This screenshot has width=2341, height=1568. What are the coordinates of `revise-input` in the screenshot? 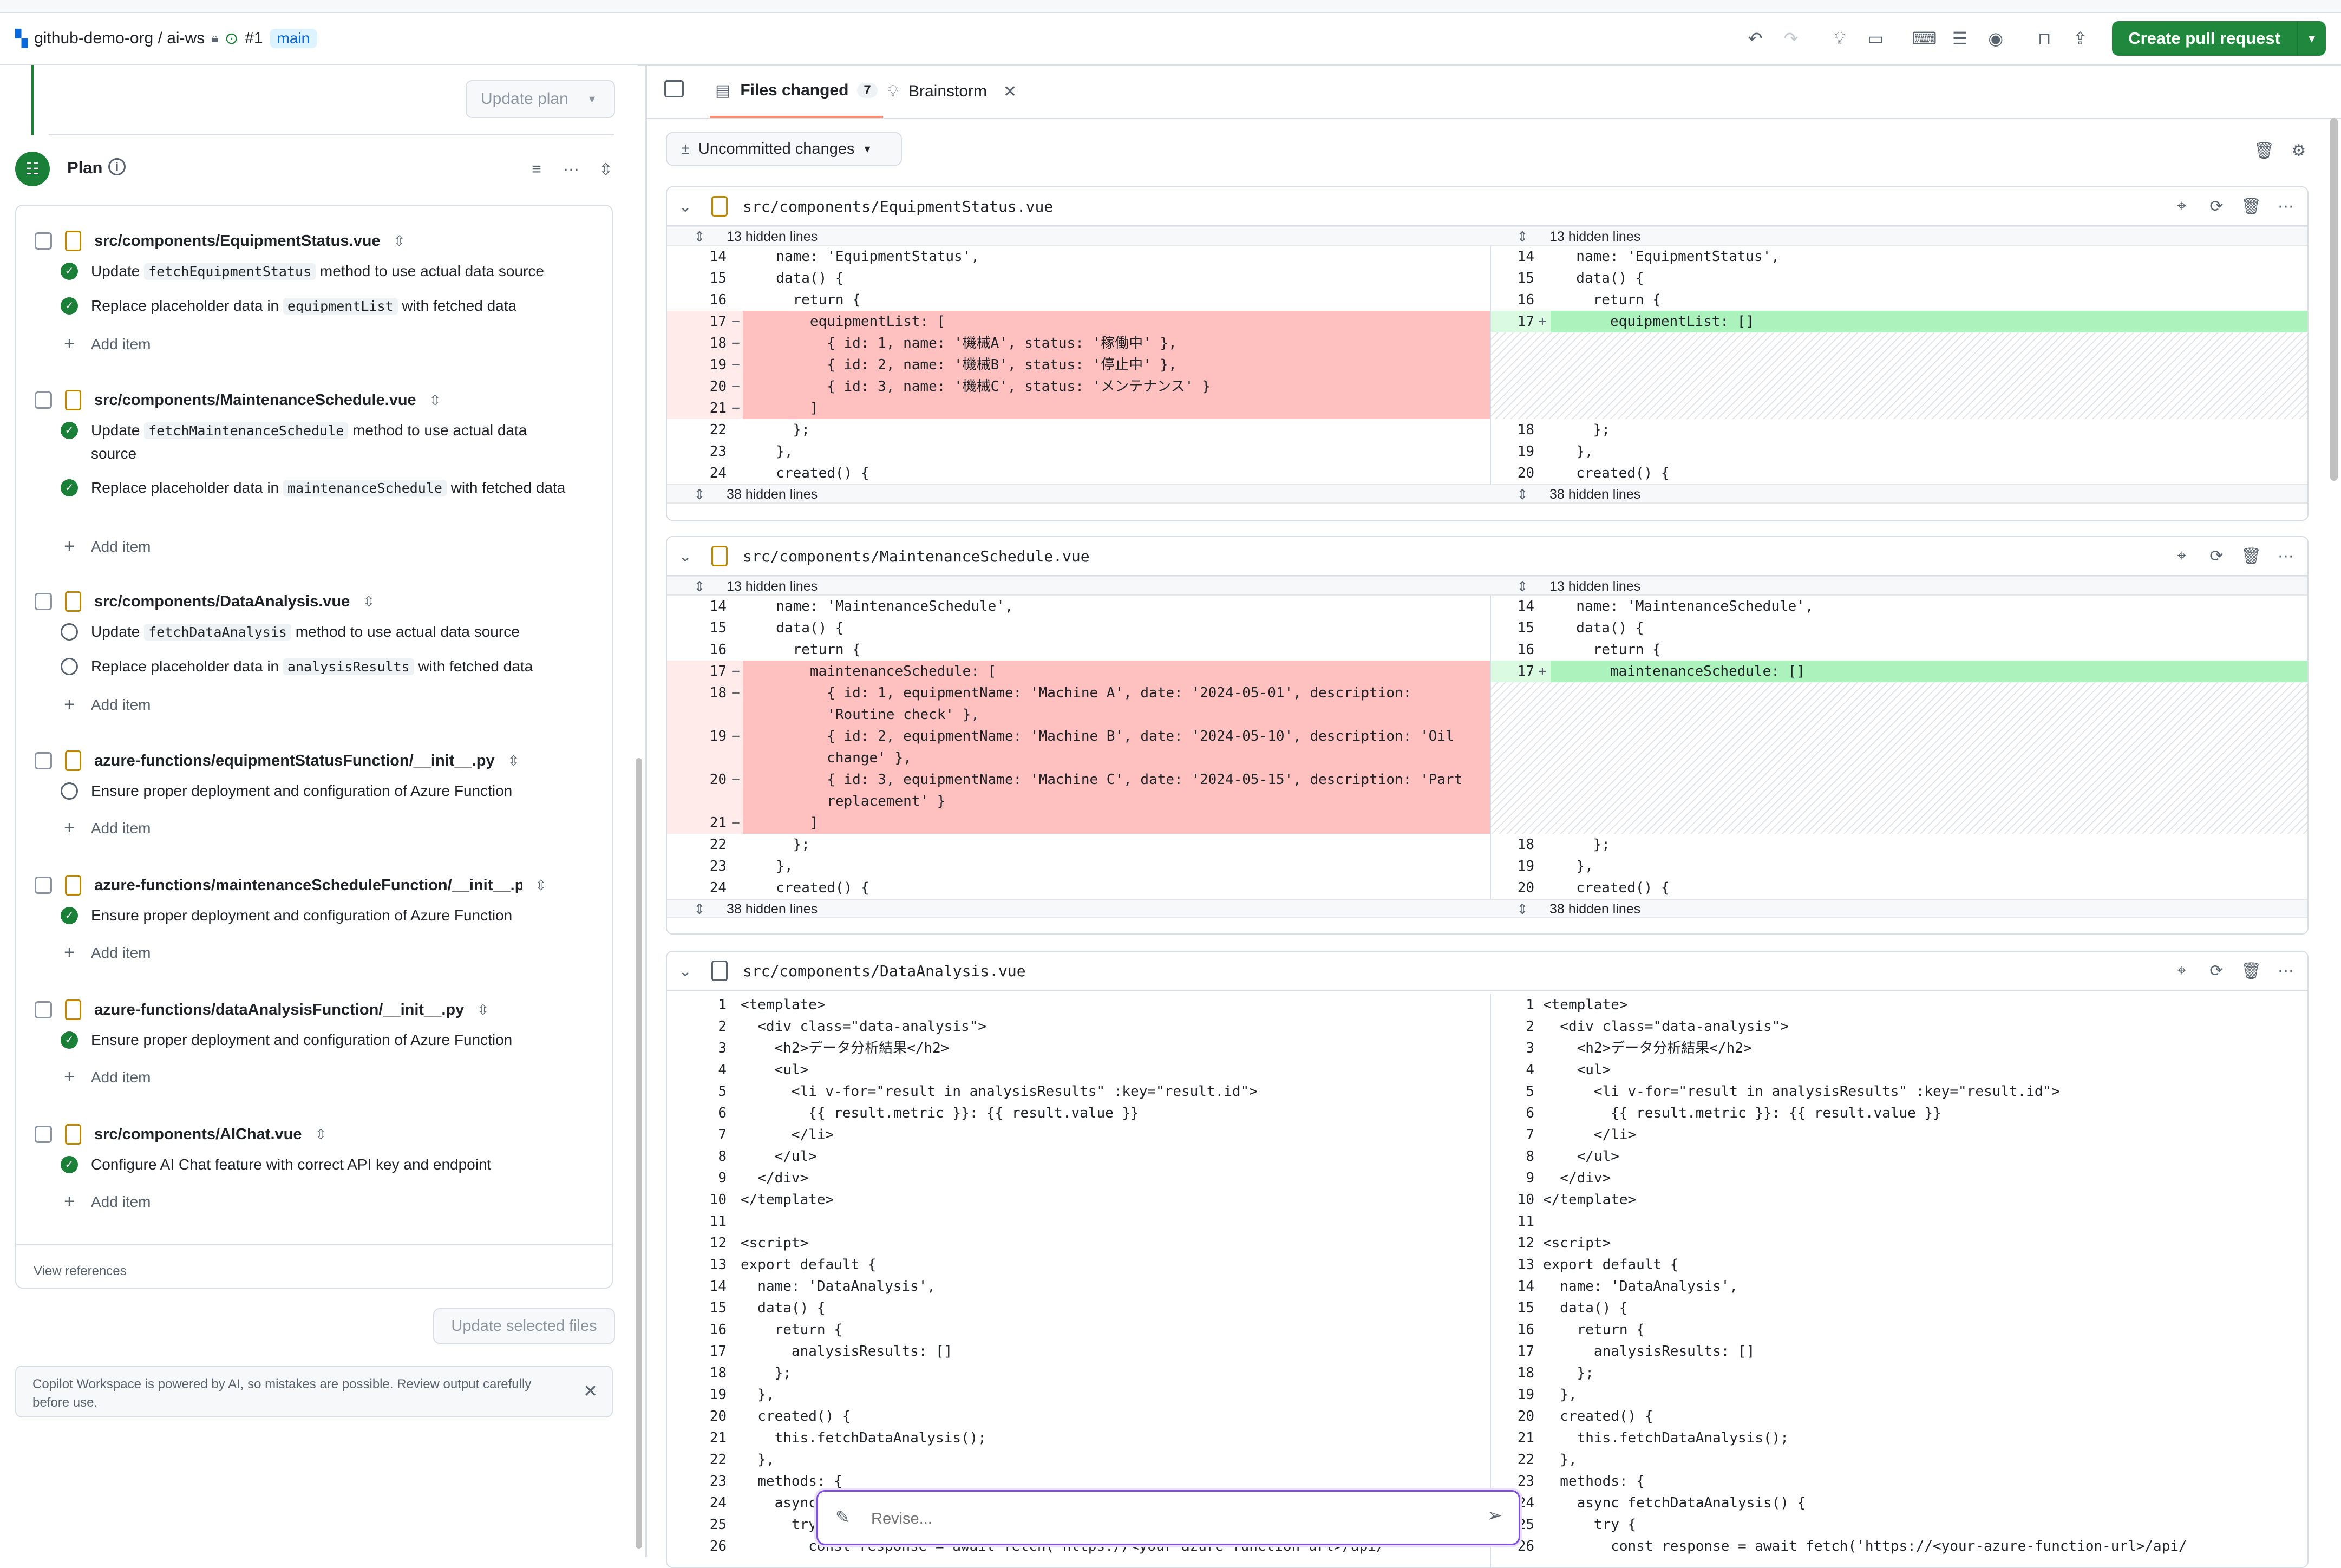 It's located at (1142, 1519).